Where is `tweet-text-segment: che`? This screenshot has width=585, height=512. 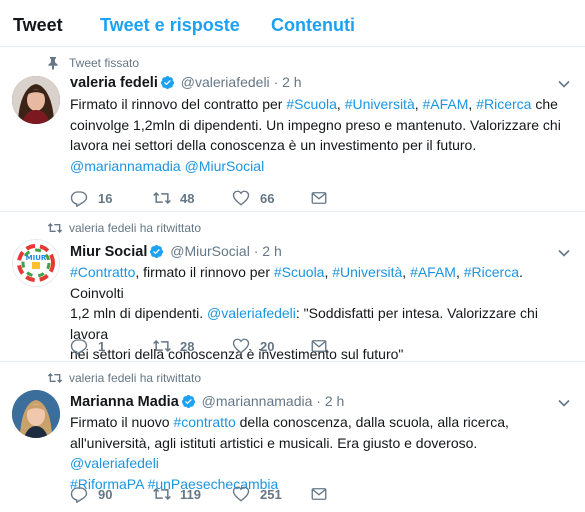
tweet-text-segment: che is located at coordinates (544, 104).